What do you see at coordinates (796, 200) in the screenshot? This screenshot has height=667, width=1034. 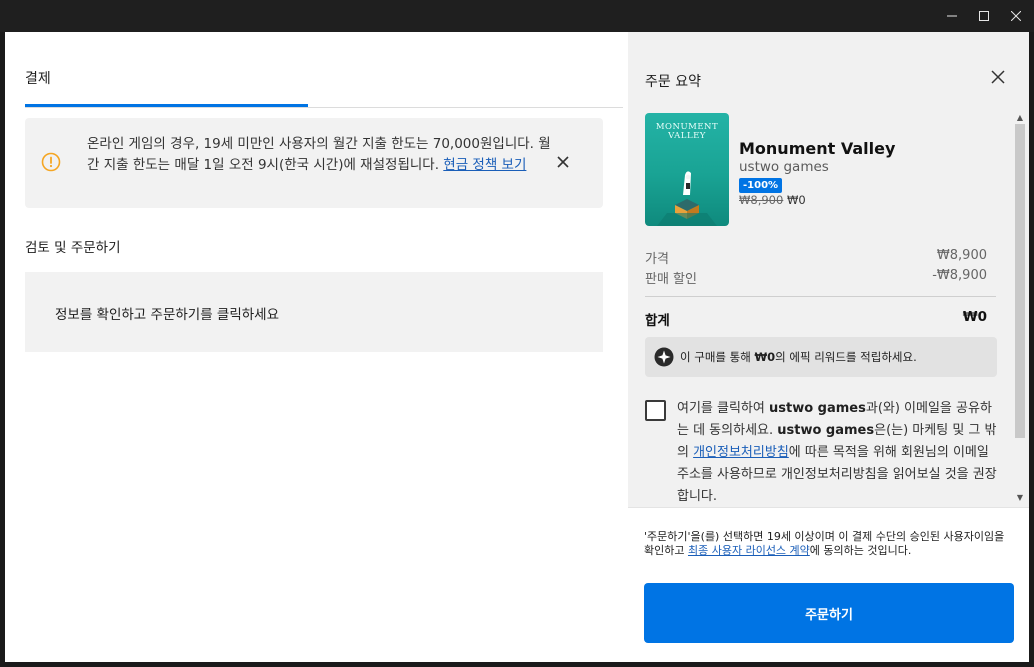 I see `sale-price: ₩0` at bounding box center [796, 200].